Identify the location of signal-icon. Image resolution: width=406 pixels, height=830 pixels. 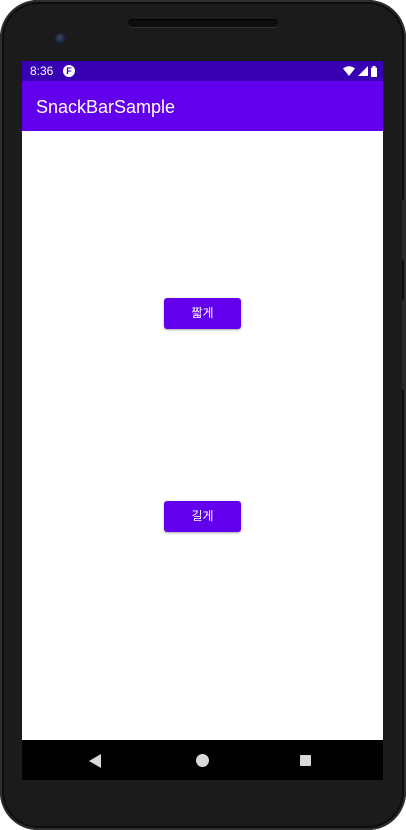
(363, 71).